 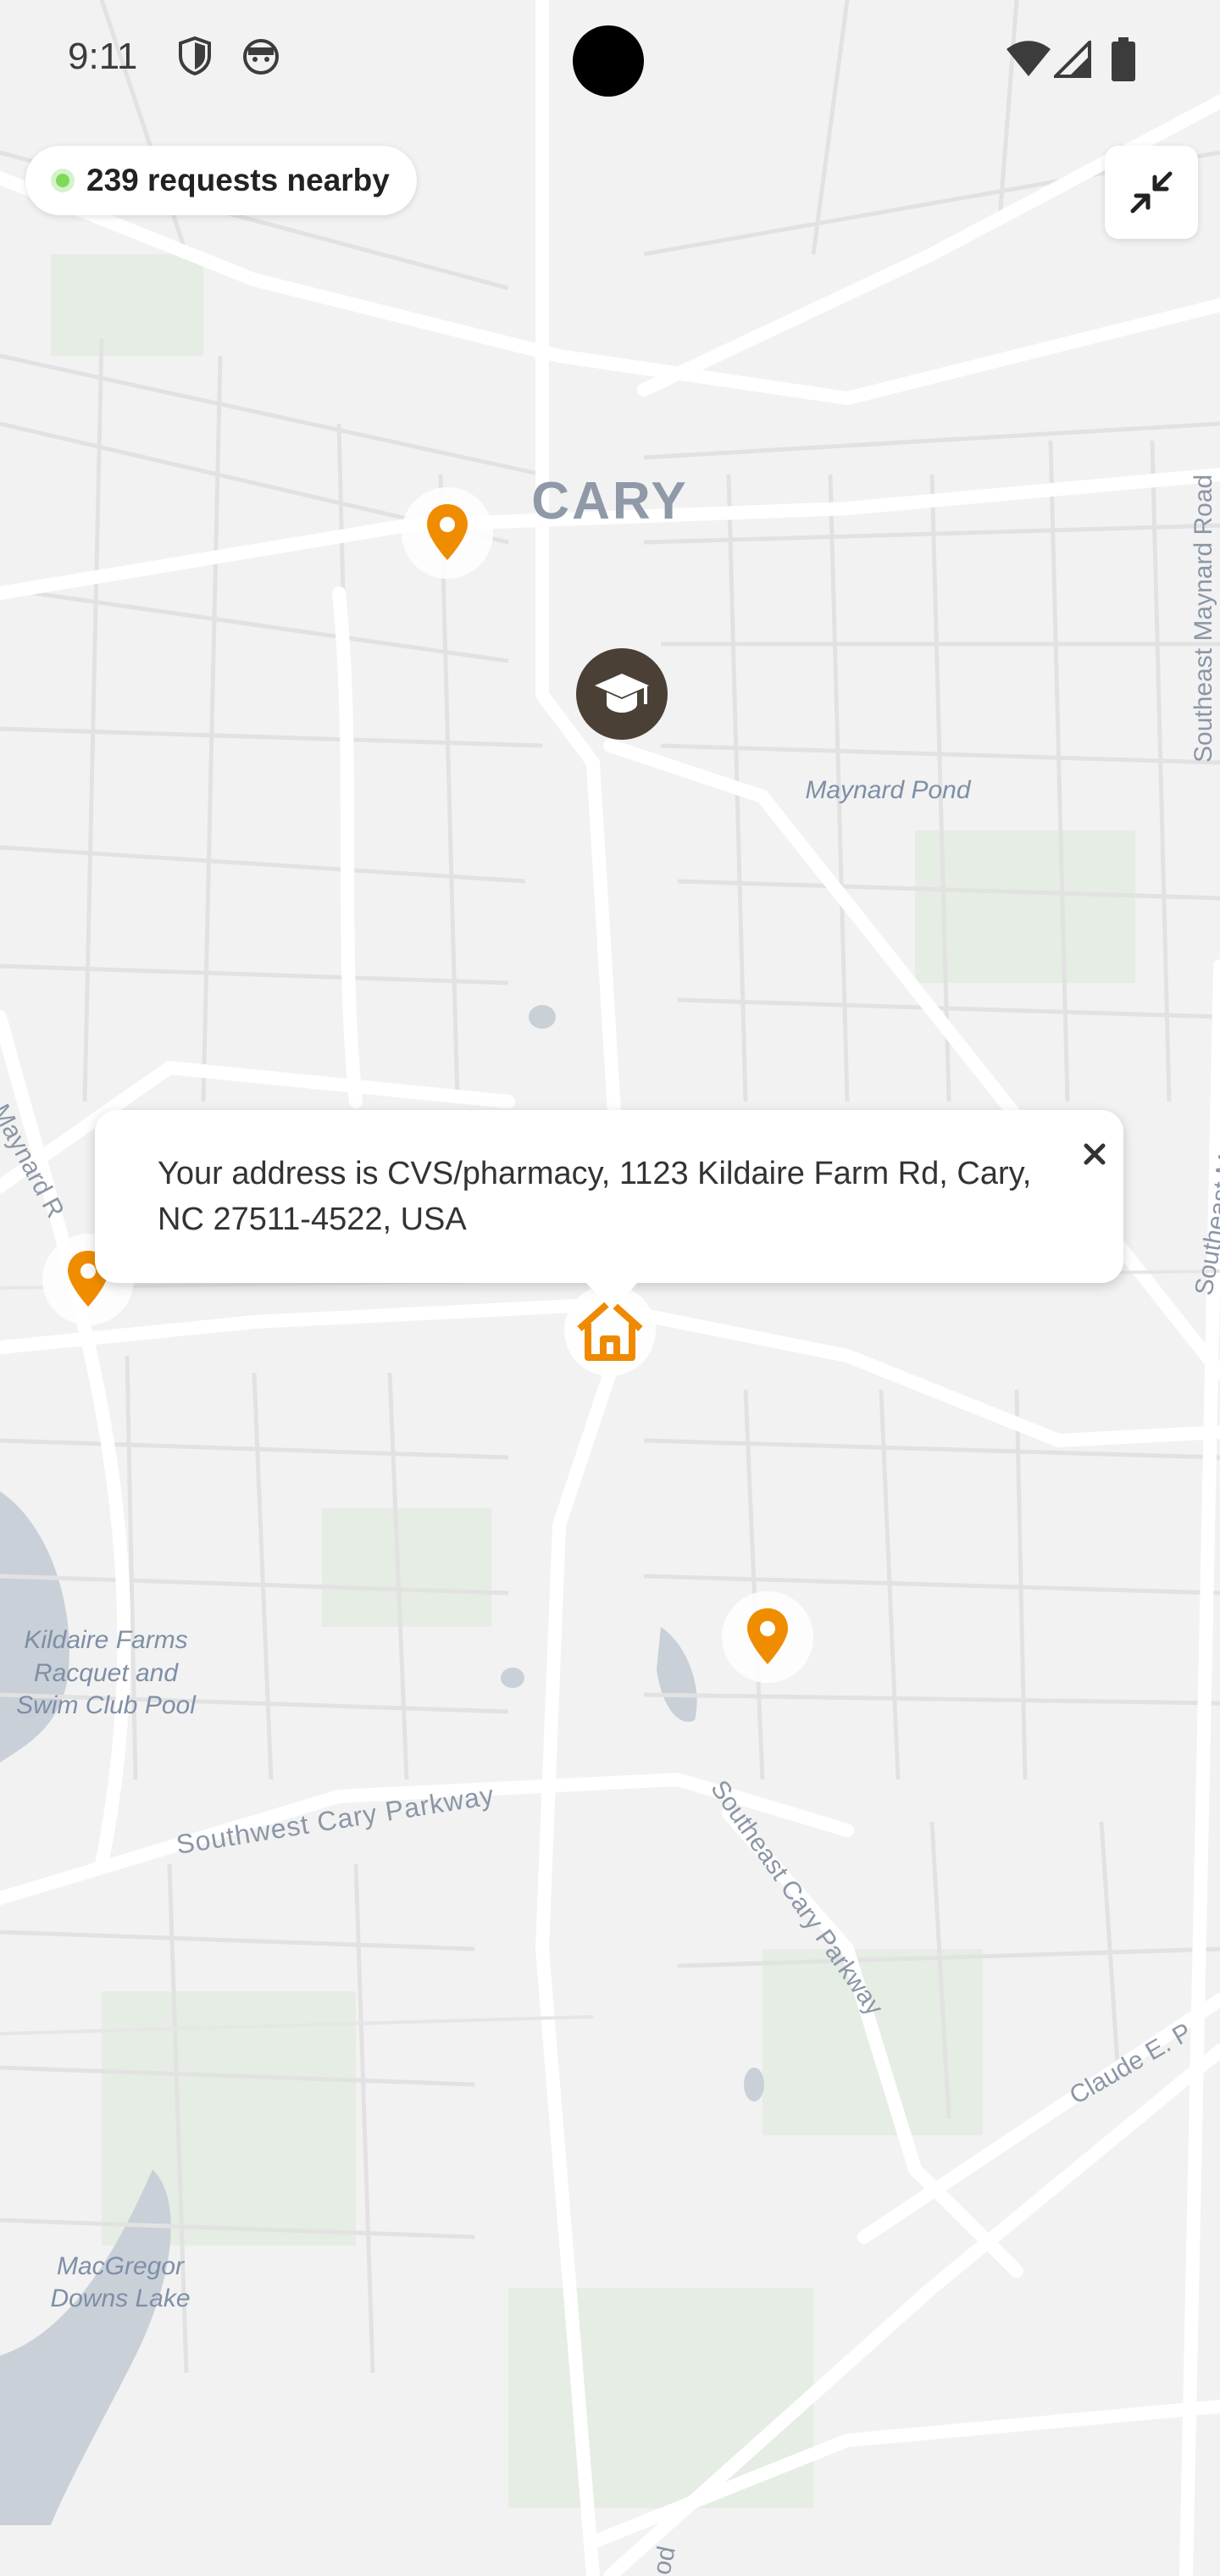 I want to click on status-bar: 9:11, so click(x=610, y=63).